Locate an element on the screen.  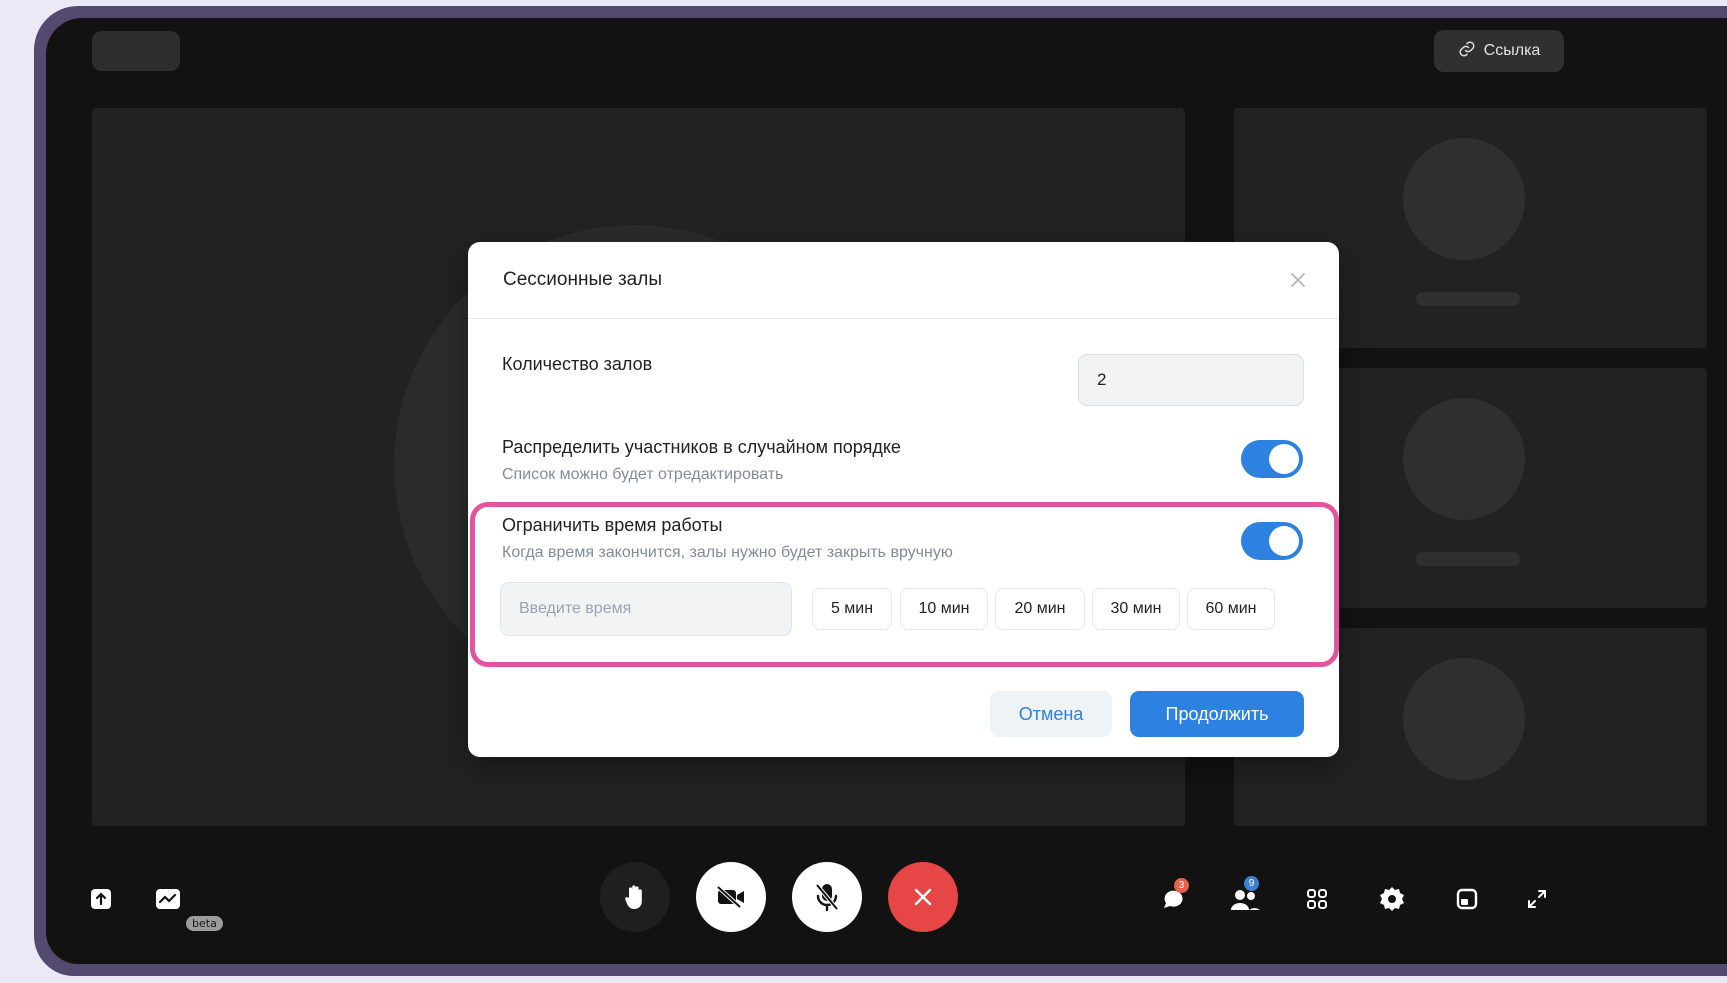
share-screen-button is located at coordinates (101, 899).